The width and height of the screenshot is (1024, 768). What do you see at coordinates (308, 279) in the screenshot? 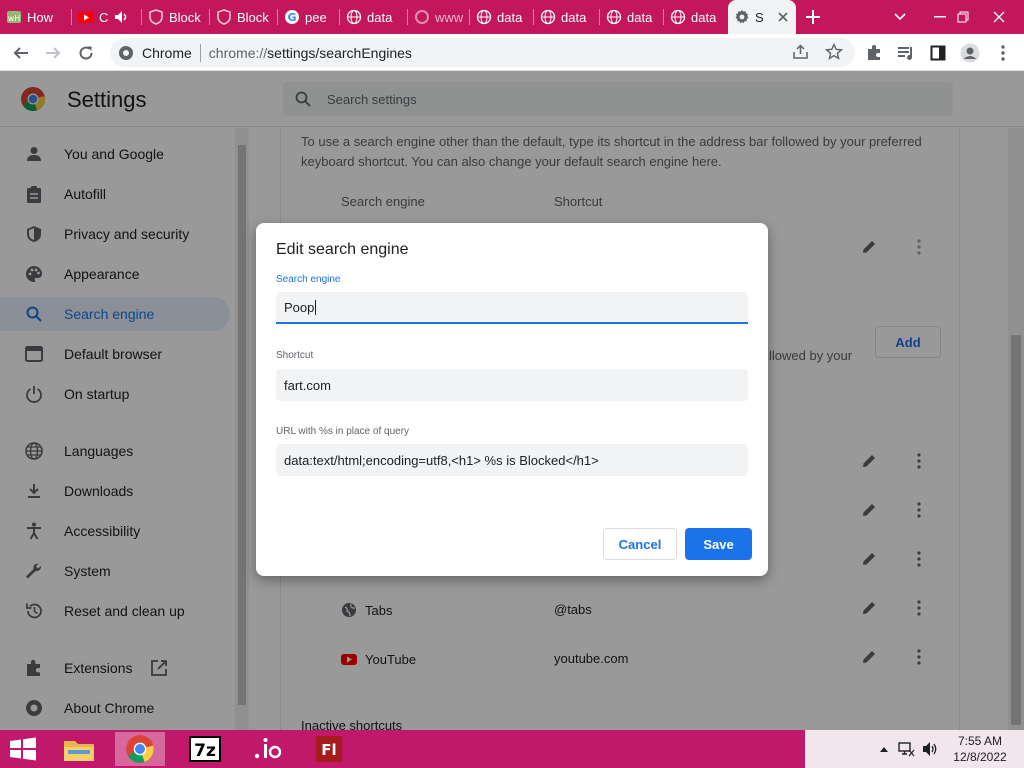
I see `search-engine-field-label: Search engine` at bounding box center [308, 279].